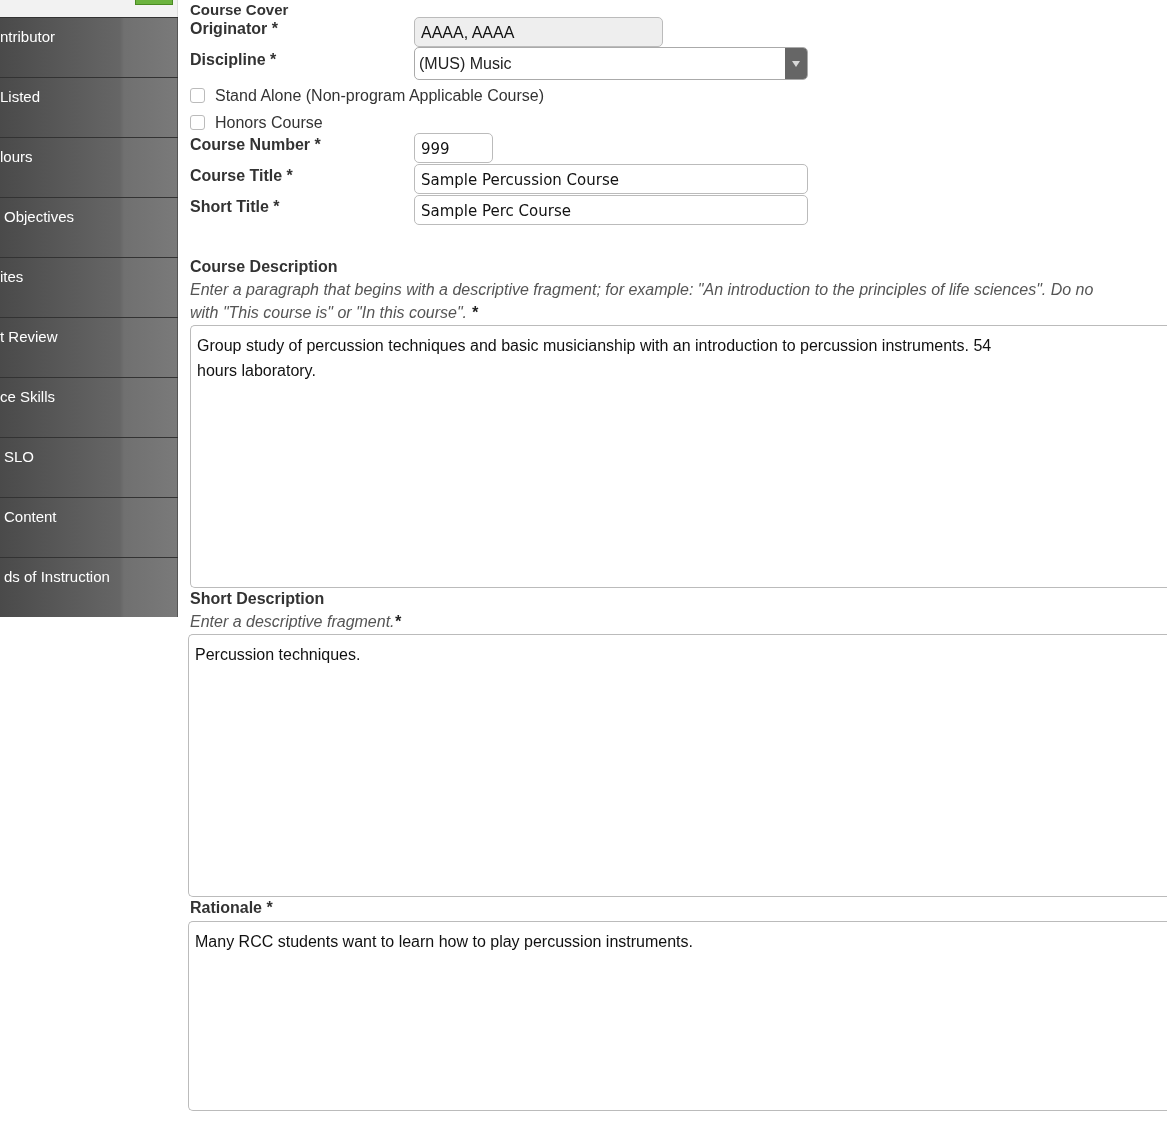 This screenshot has height=1142, width=1167. I want to click on text-area: Many RCC students want to learn how to play percussion instruments., so click(677, 1016).